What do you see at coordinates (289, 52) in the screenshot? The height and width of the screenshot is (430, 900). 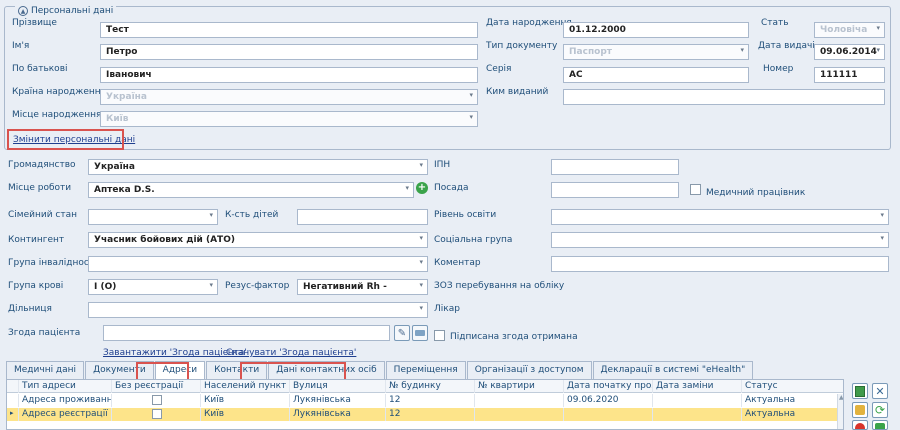 I see `name-field: Петро` at bounding box center [289, 52].